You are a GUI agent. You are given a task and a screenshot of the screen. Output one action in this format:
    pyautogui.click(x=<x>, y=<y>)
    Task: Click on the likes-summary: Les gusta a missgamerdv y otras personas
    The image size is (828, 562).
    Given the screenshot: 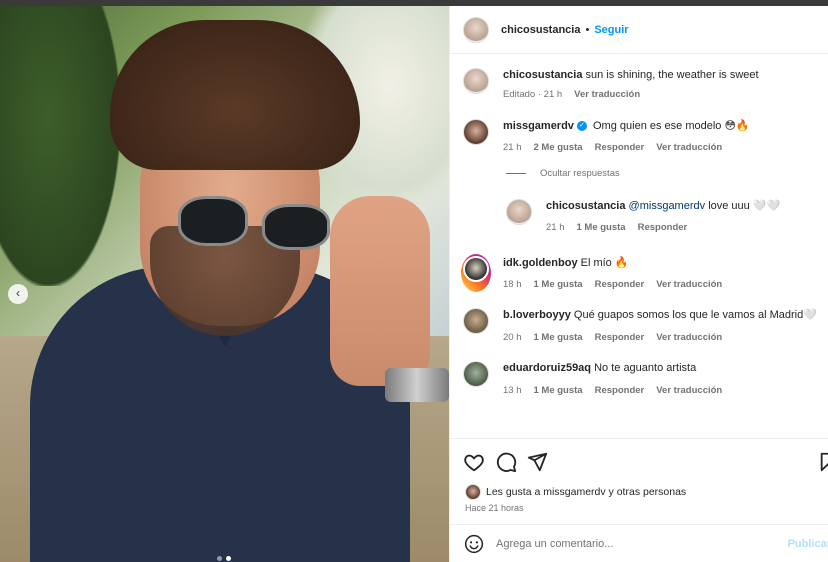 What is the action you would take?
    pyautogui.click(x=575, y=492)
    